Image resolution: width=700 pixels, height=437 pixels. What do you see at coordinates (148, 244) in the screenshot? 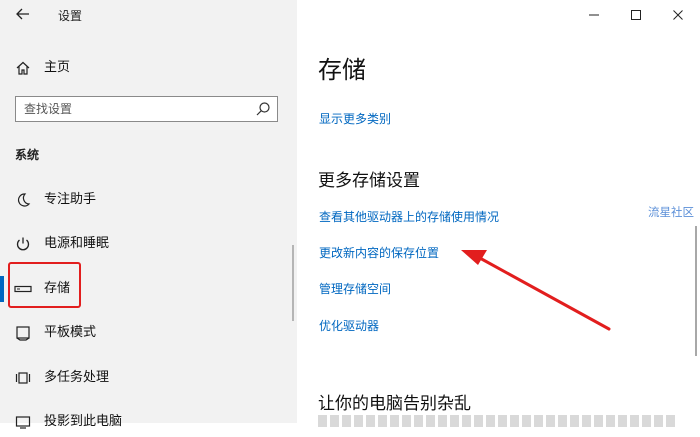
I see `sidebar-item-power-sleep: 电源和睡眠` at bounding box center [148, 244].